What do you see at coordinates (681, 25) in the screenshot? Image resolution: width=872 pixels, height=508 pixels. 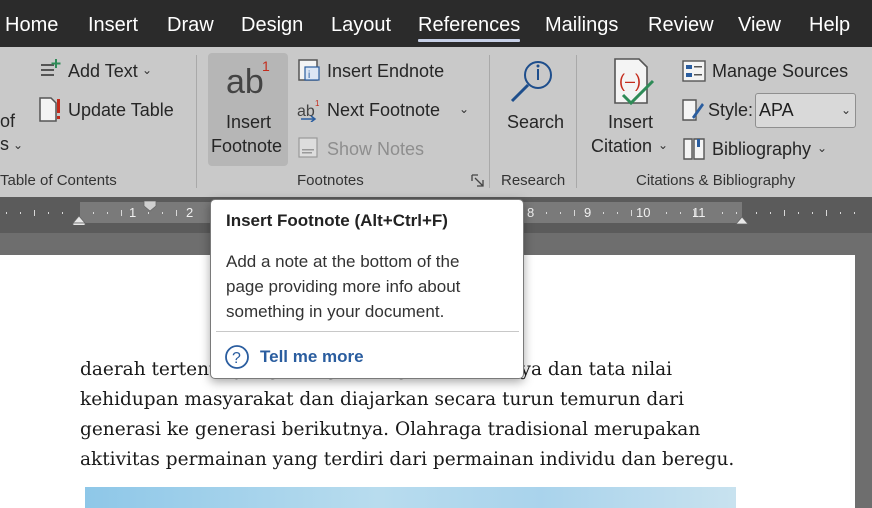 I see `tab-review: Review` at bounding box center [681, 25].